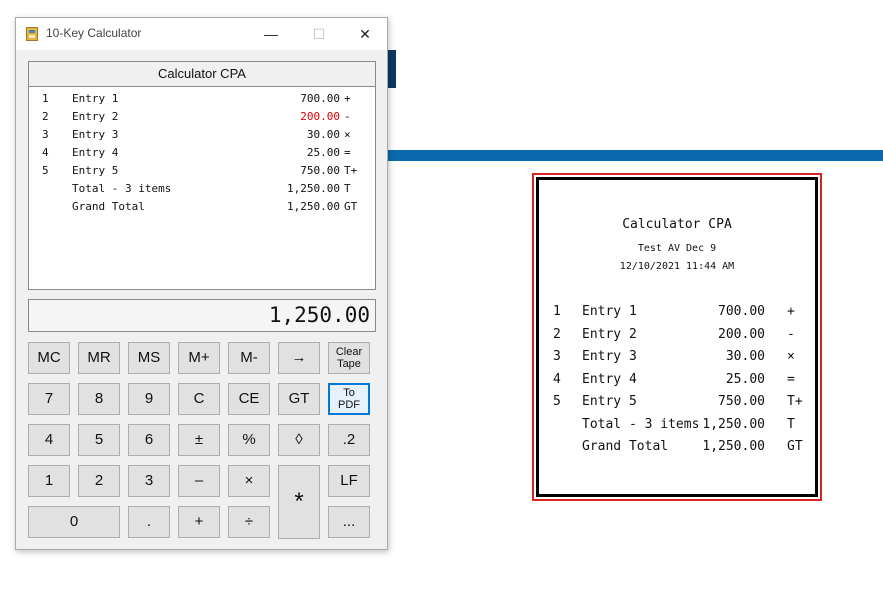 The width and height of the screenshot is (883, 600). Describe the element at coordinates (249, 481) in the screenshot. I see `times-button: ×` at that location.